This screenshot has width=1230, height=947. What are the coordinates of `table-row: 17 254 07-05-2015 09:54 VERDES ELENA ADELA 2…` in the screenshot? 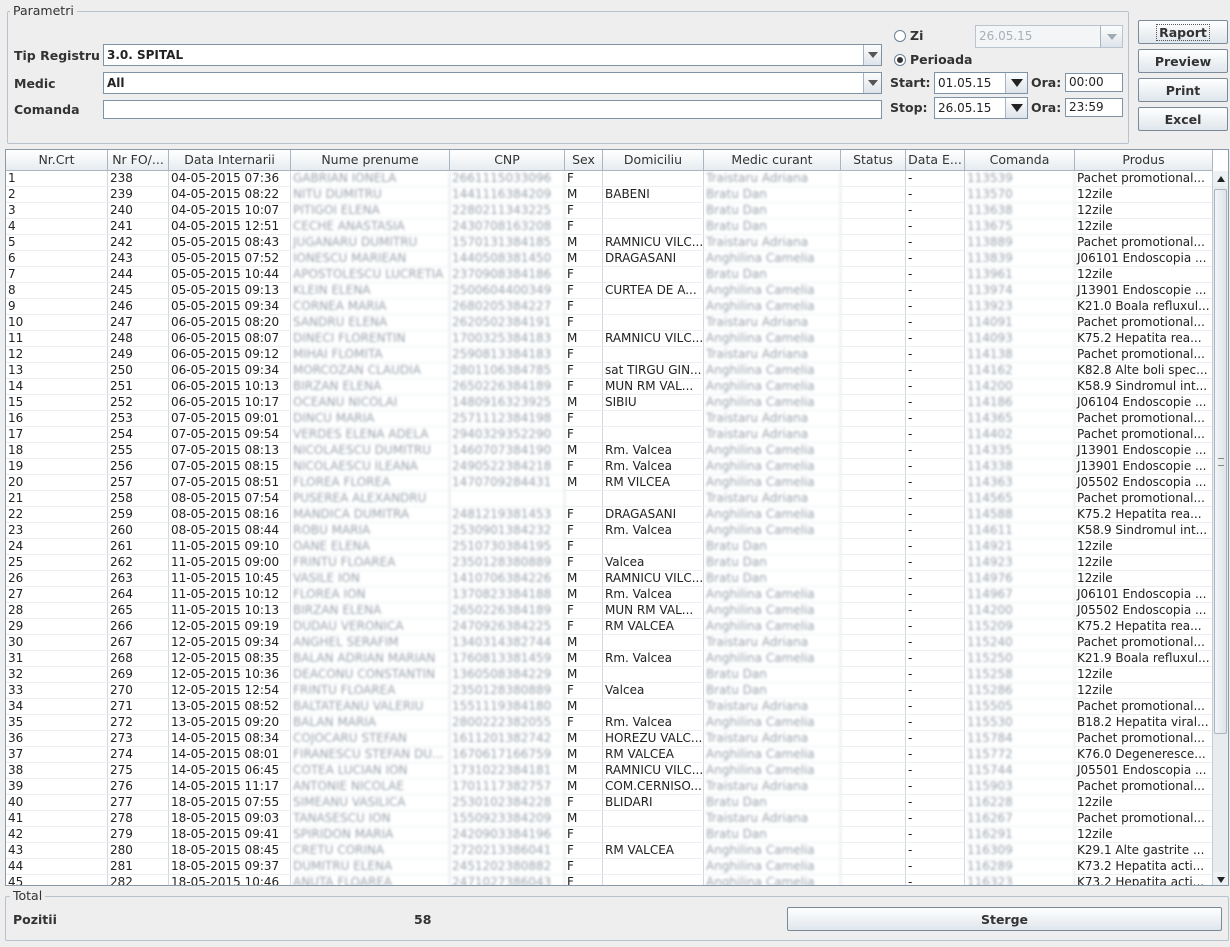 It's located at (609, 435).